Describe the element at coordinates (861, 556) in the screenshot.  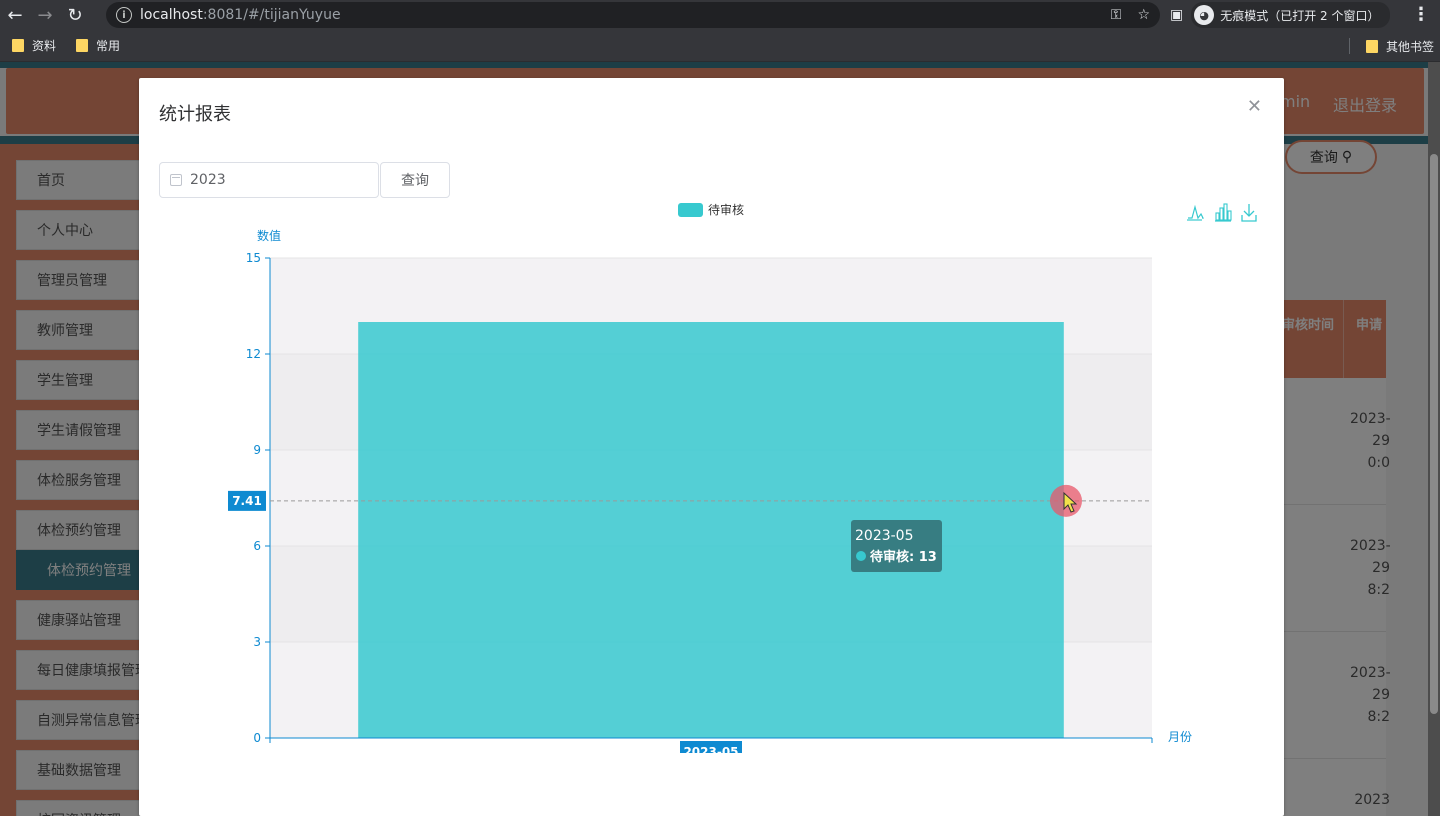
I see `tooltip-marker` at that location.